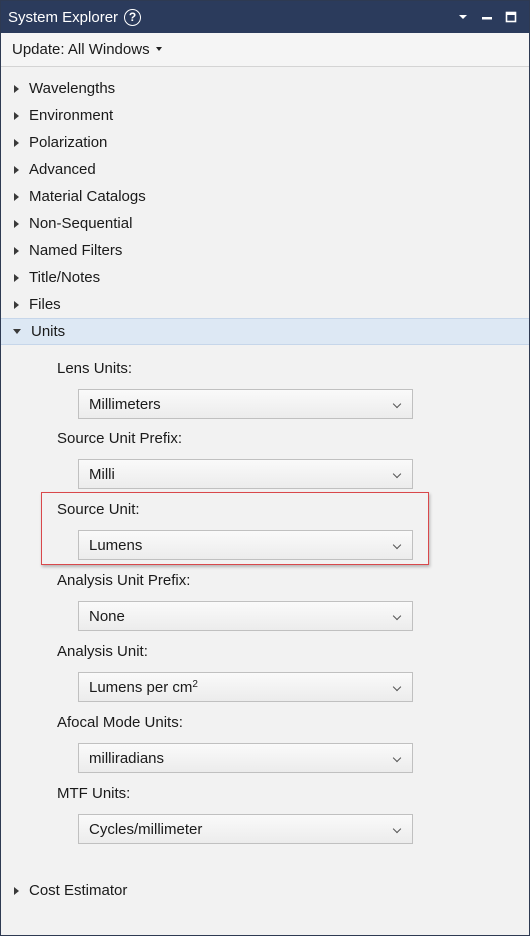  Describe the element at coordinates (245, 829) in the screenshot. I see `mtf-units-select: Cycles/millimeter` at that location.